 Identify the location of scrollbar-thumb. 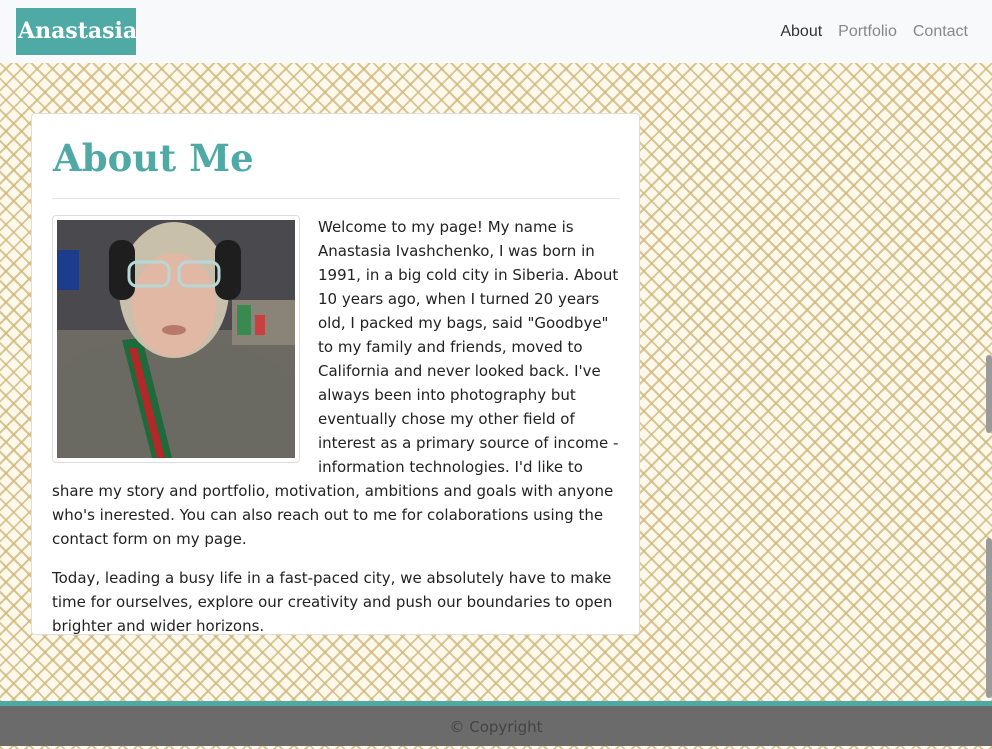
(989, 394).